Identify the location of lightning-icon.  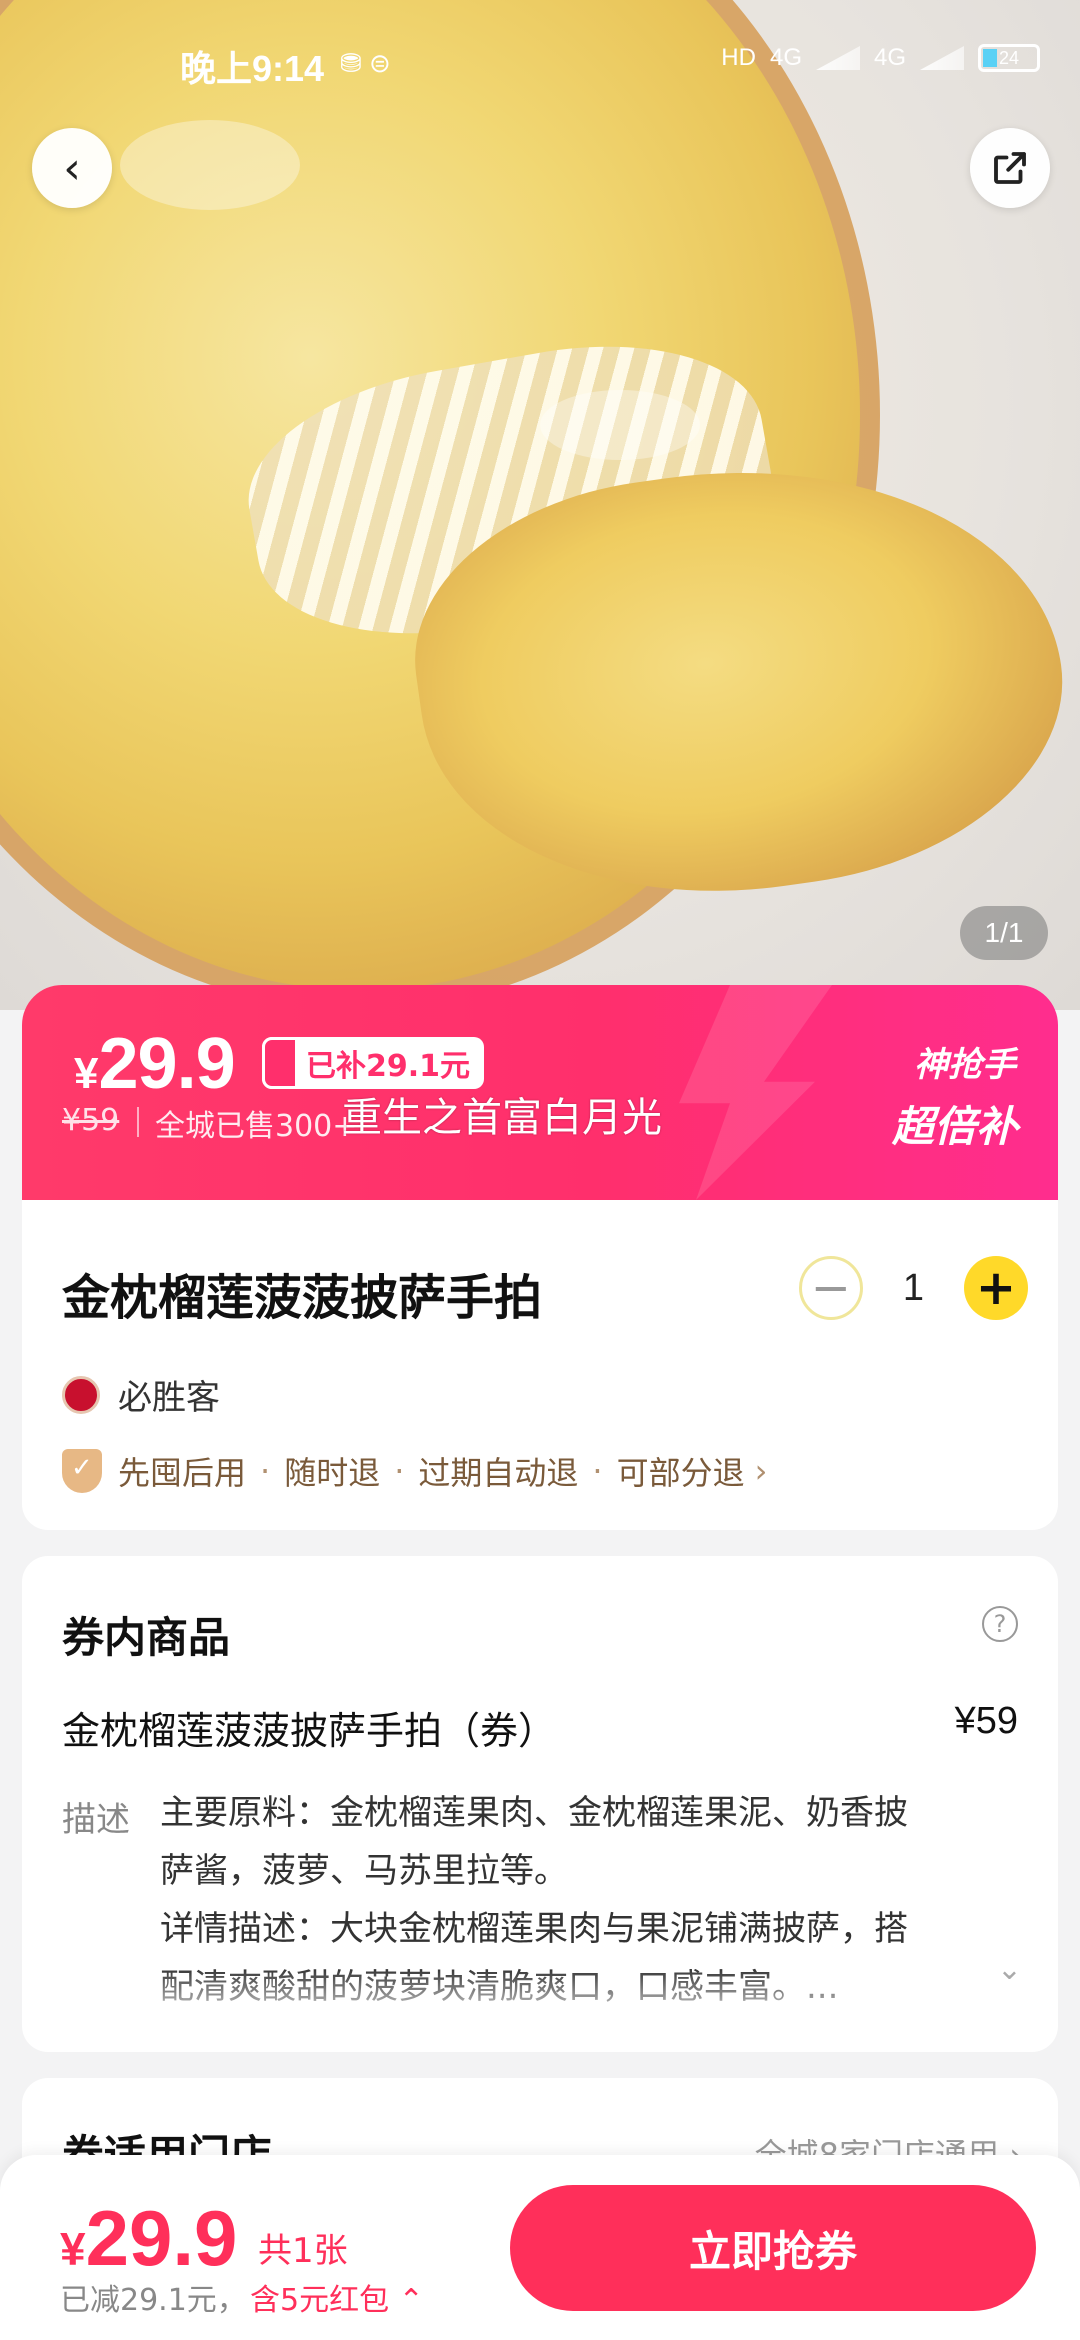
(755, 1092).